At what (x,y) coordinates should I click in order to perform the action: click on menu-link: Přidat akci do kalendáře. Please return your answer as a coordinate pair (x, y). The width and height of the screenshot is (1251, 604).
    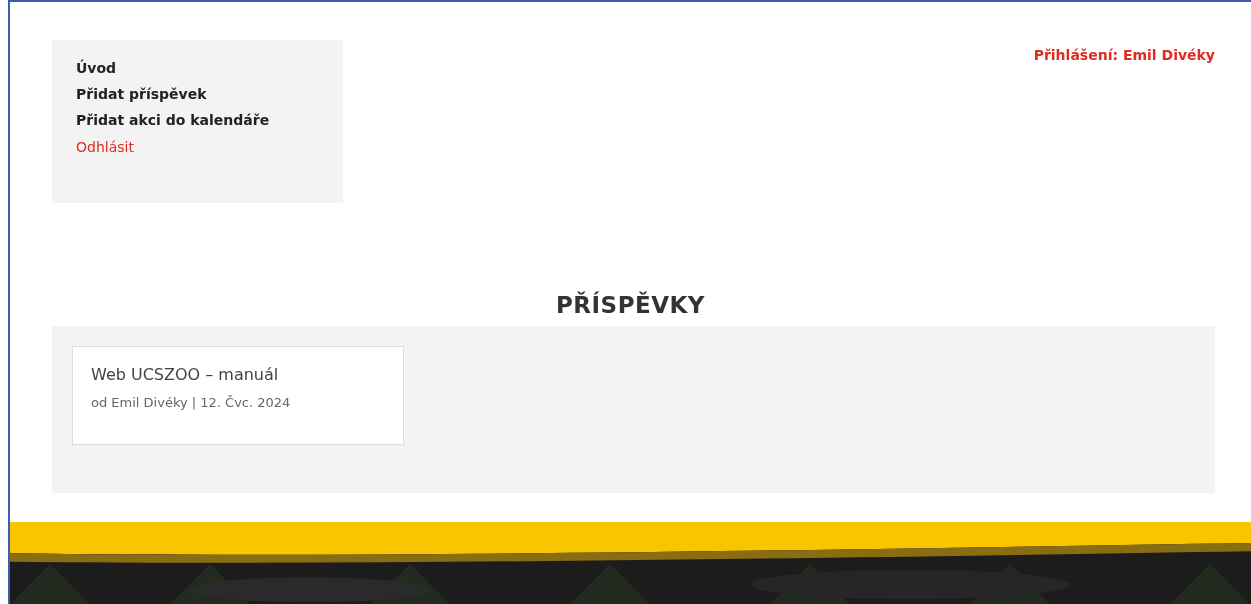
    Looking at the image, I should click on (173, 120).